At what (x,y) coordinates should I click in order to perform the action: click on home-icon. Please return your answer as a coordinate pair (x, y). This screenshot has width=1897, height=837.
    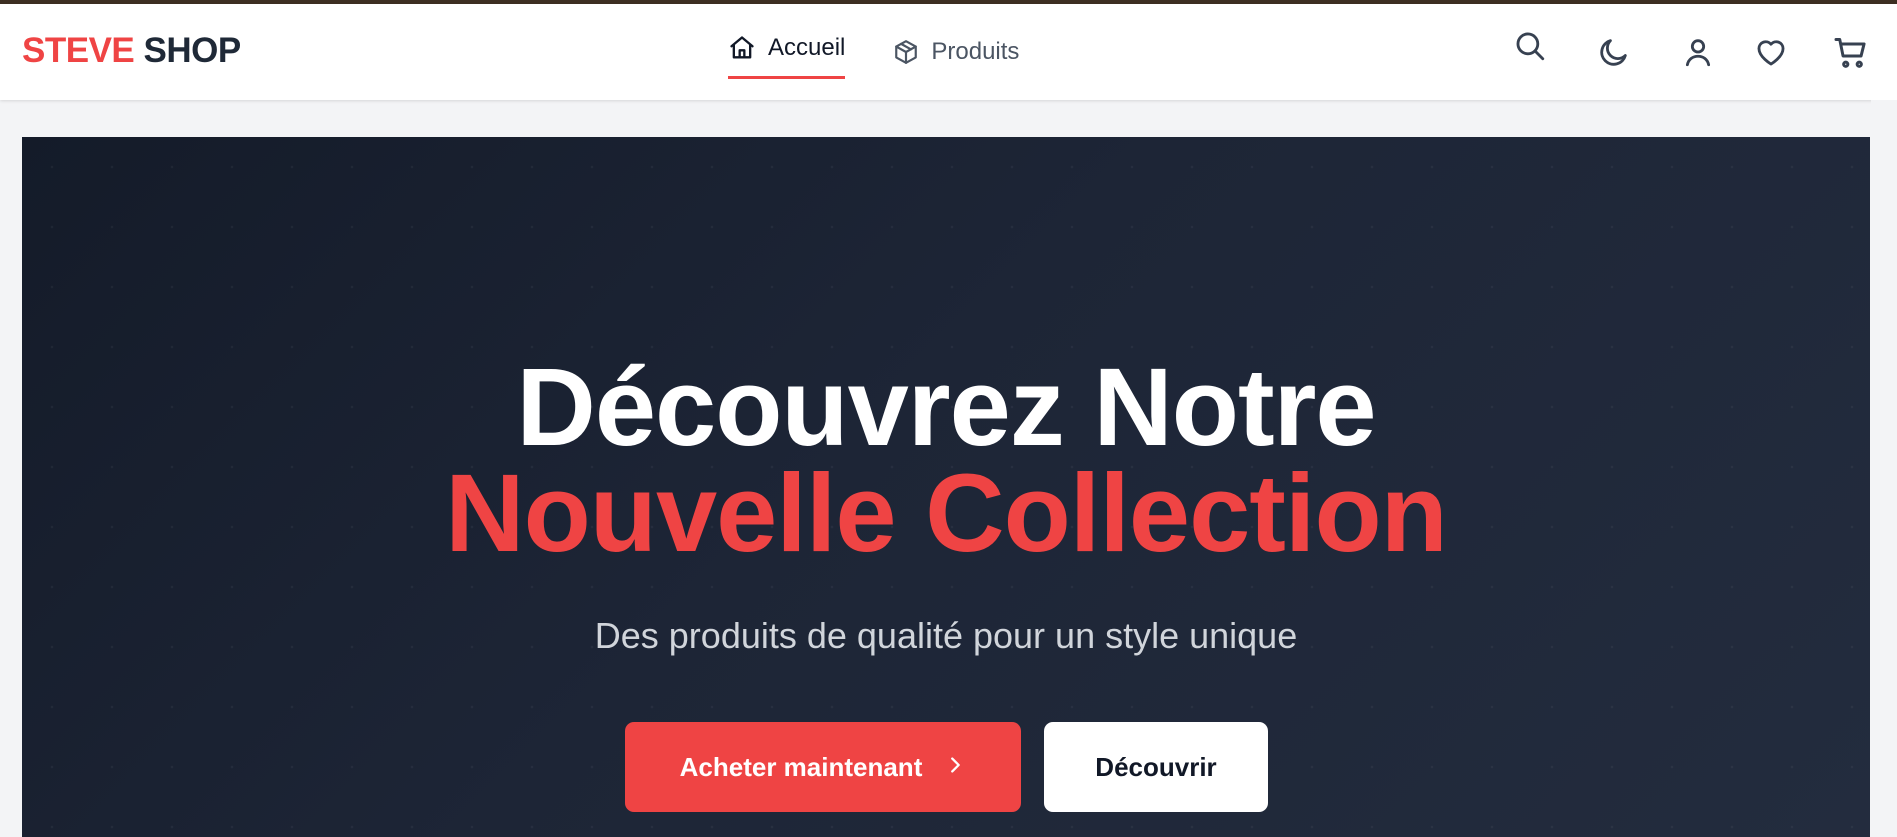
    Looking at the image, I should click on (742, 48).